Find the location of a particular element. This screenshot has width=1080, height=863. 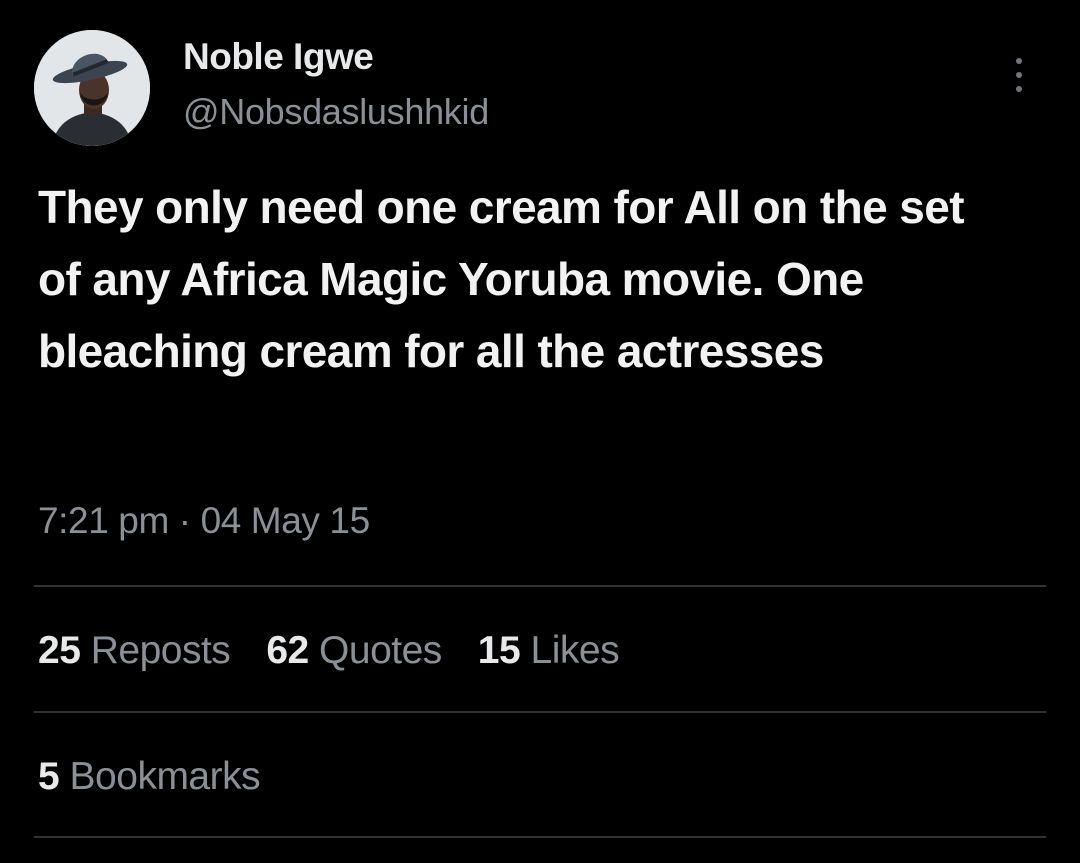

quotes-stat: 62 Quotes is located at coordinates (354, 651).